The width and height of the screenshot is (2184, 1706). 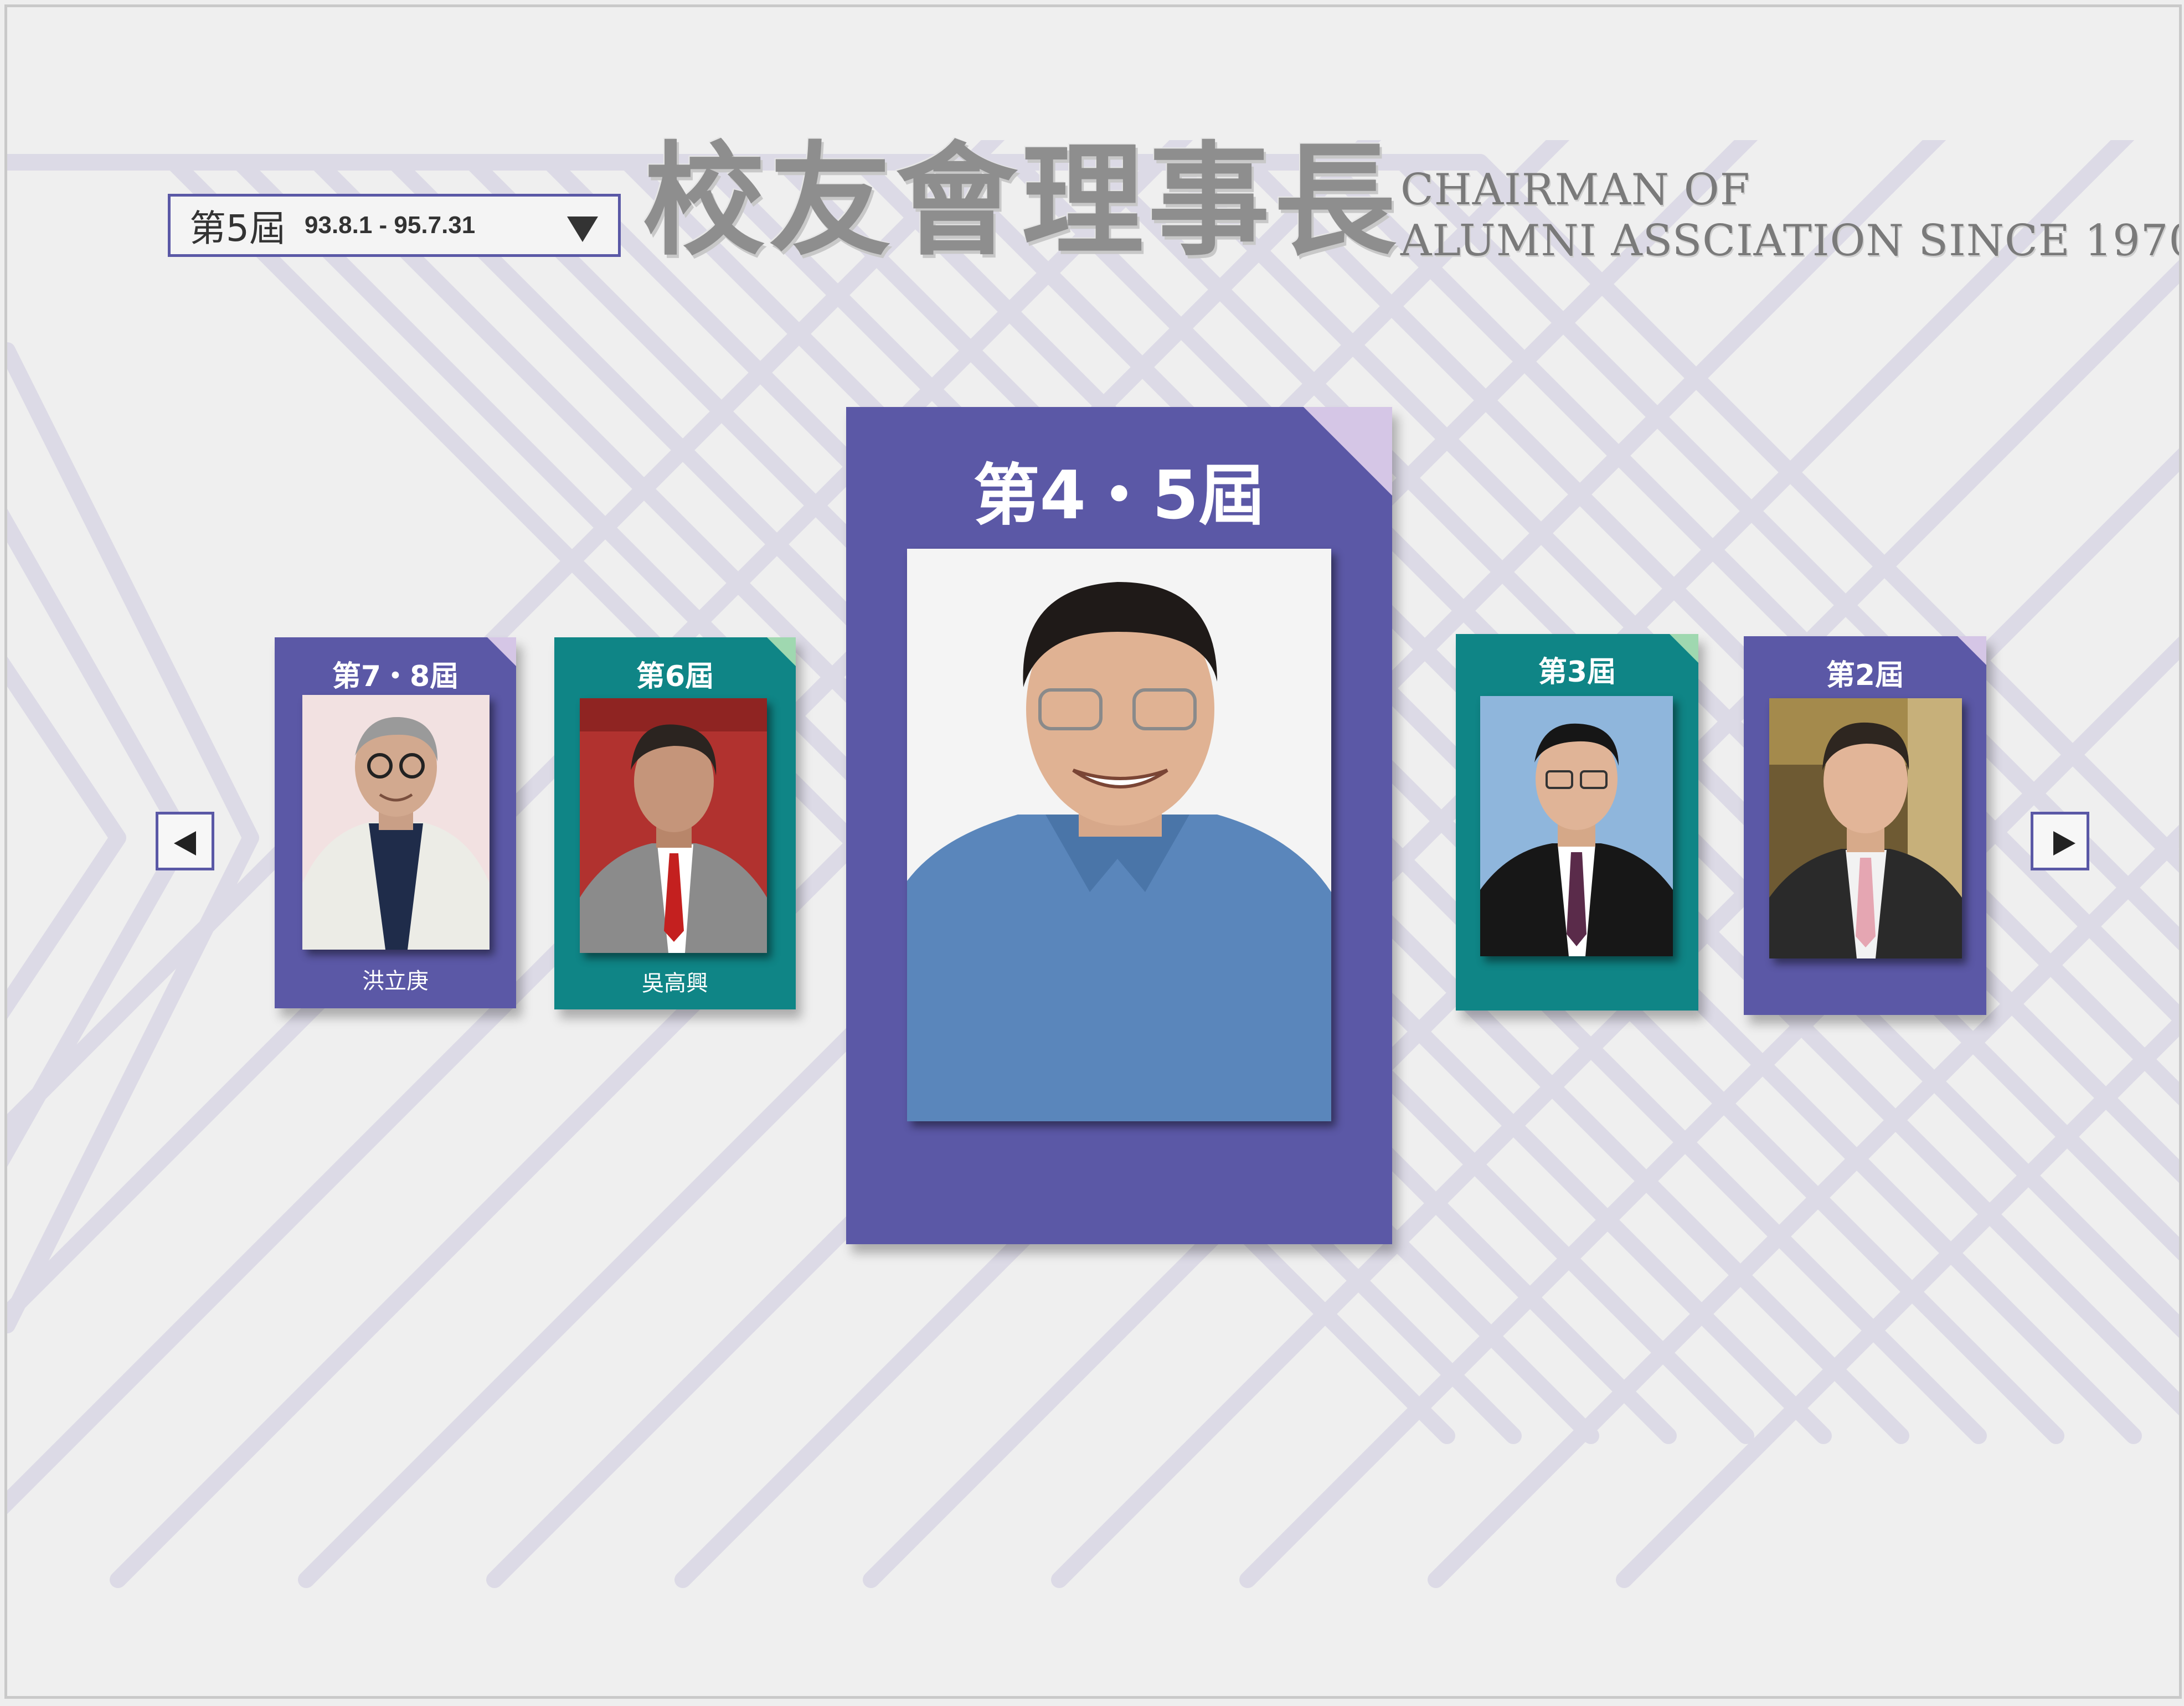 What do you see at coordinates (1865, 675) in the screenshot?
I see `card-term-label: 第2屆` at bounding box center [1865, 675].